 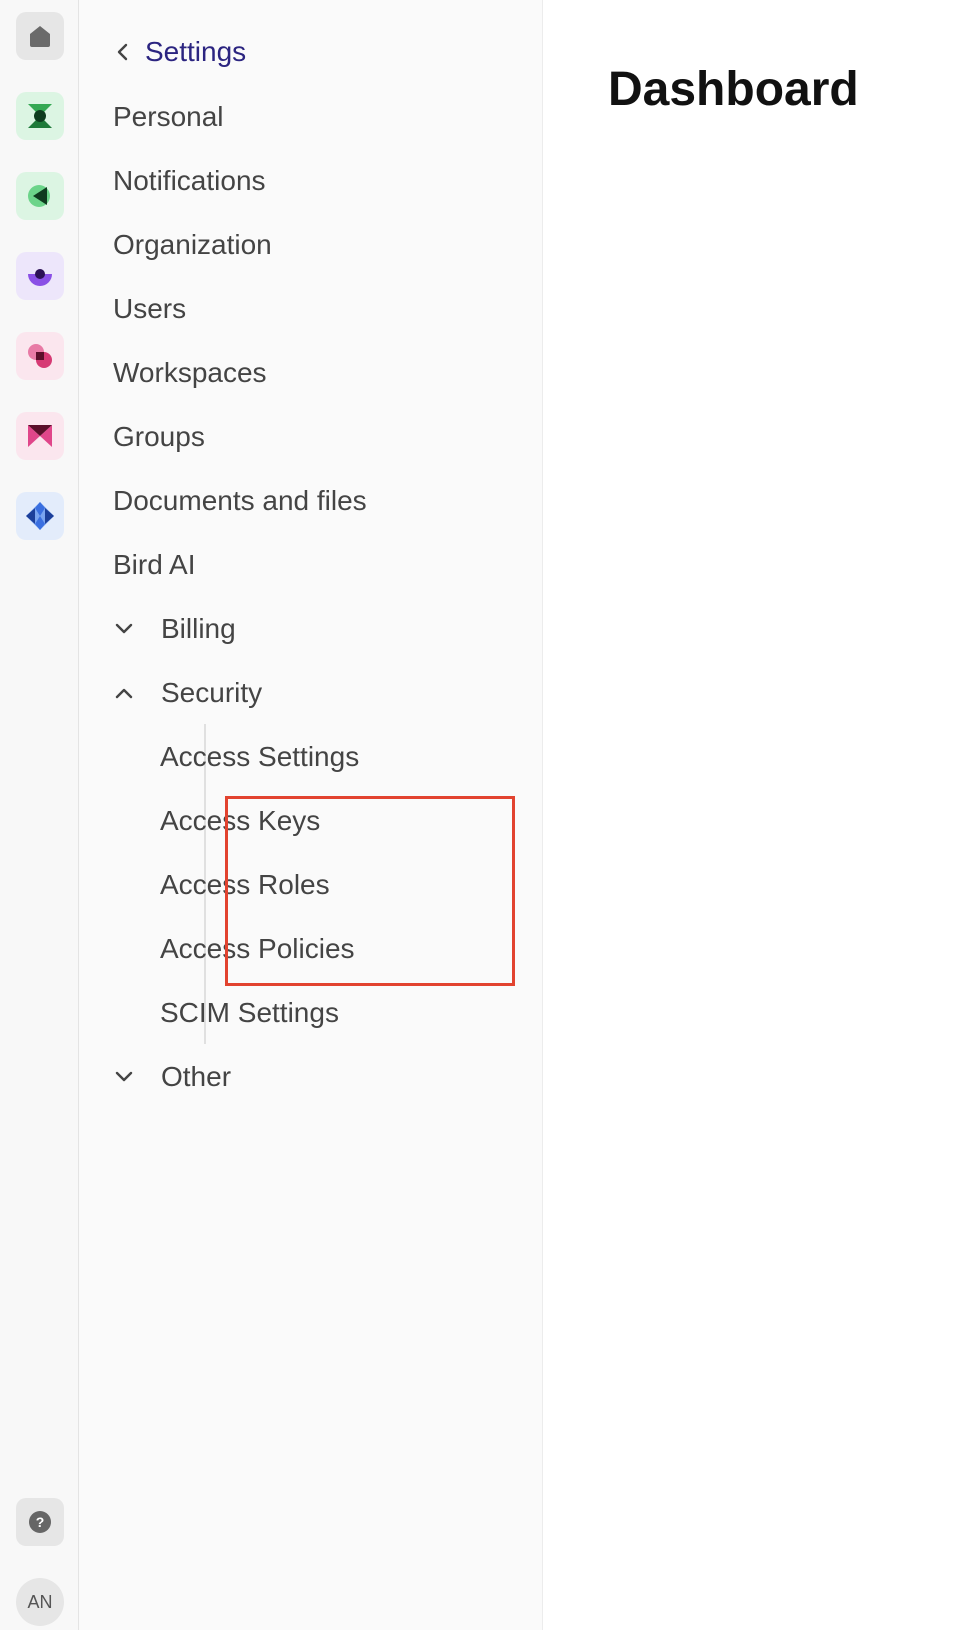 I want to click on nav-item-access-policies: Access Policies, so click(x=330, y=949).